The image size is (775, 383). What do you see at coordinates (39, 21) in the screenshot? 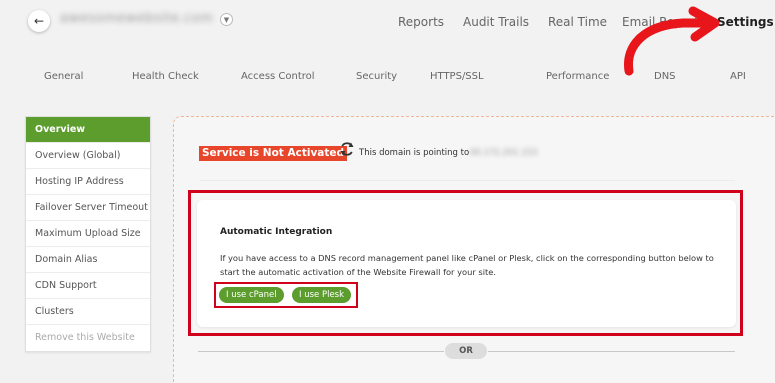
I see `back-arrow-icon: ←` at bounding box center [39, 21].